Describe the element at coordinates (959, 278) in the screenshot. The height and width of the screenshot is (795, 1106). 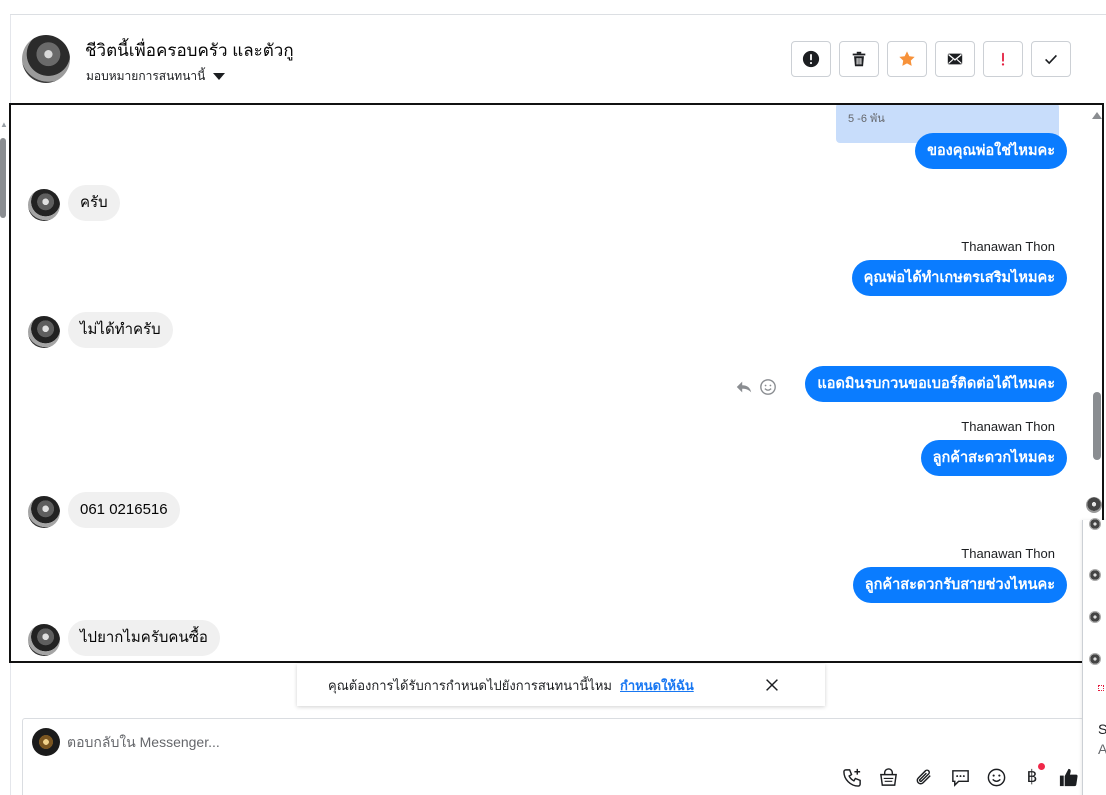
I see `outgoing-message: คุณพ่อได้ทำเกษตรเสริมไหมคะ` at that location.